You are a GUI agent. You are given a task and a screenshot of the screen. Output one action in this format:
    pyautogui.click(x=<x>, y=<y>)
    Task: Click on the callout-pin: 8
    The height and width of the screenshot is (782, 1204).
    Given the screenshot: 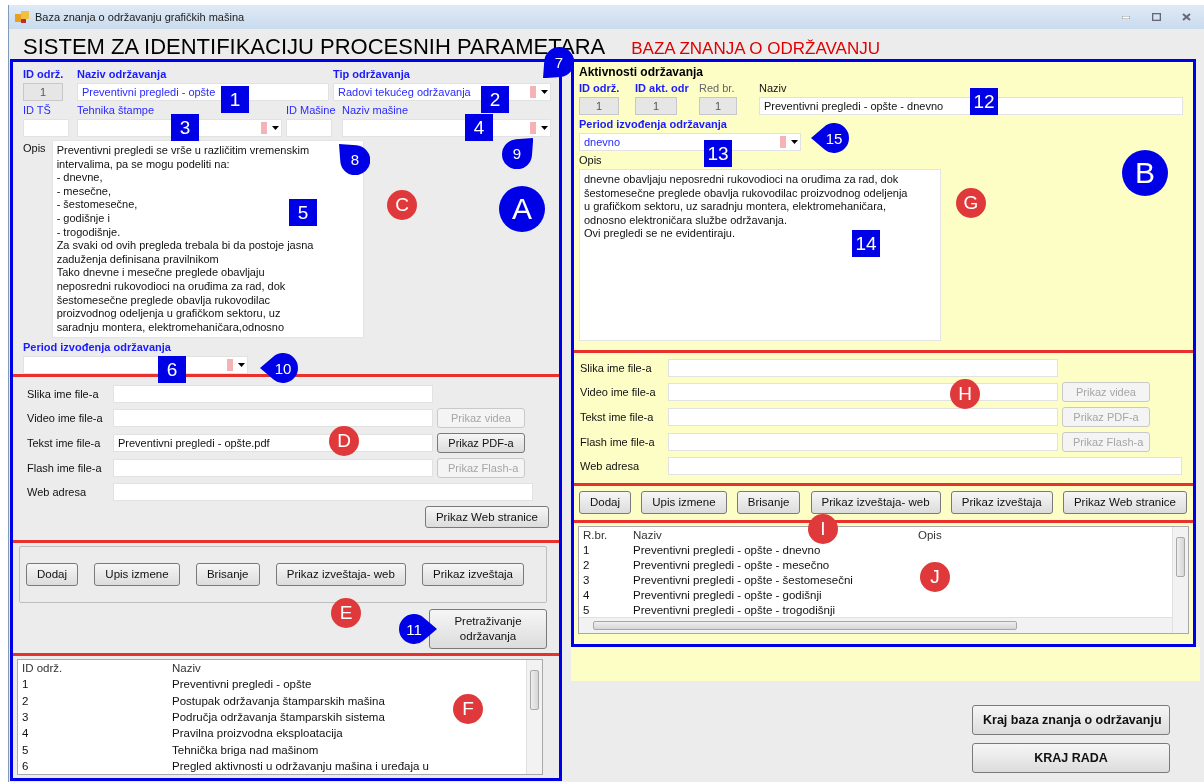 What is the action you would take?
    pyautogui.click(x=354, y=159)
    